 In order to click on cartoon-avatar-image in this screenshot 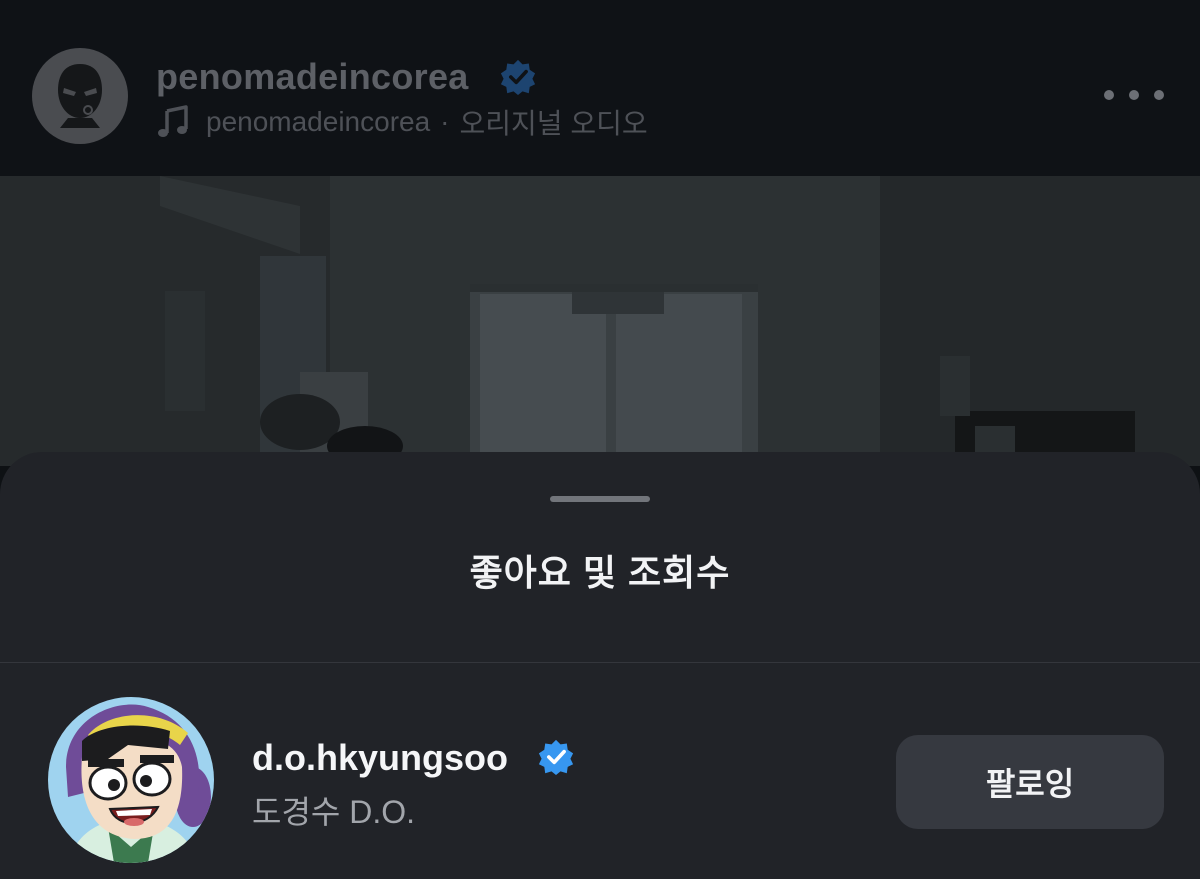, I will do `click(131, 780)`.